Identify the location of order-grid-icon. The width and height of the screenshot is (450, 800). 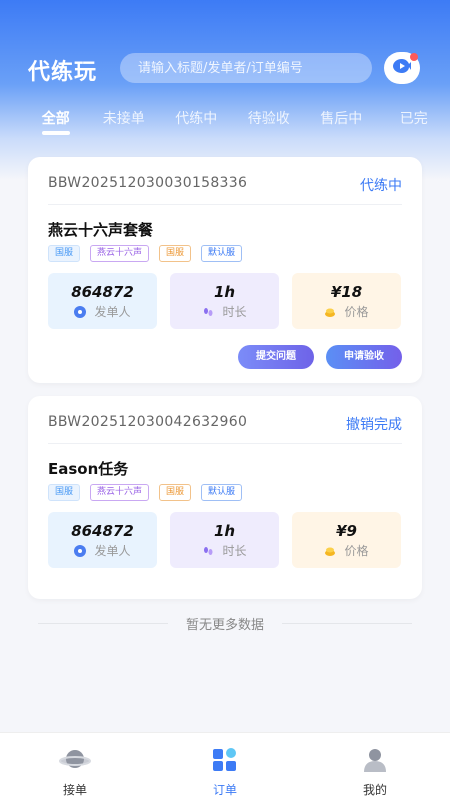
(225, 762).